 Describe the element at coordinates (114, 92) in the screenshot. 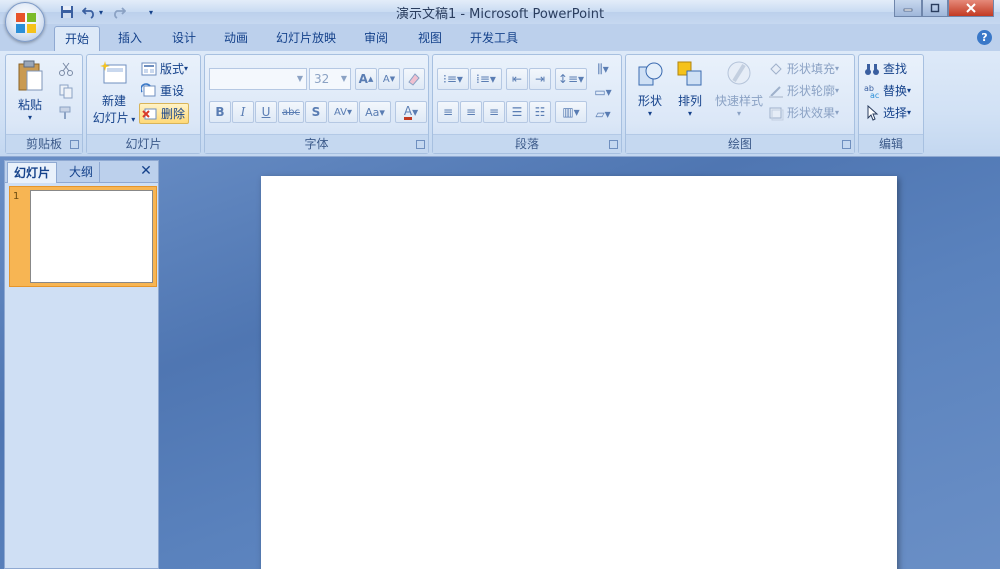

I see `new-slide-button: 新建 幻灯片 ▾` at that location.